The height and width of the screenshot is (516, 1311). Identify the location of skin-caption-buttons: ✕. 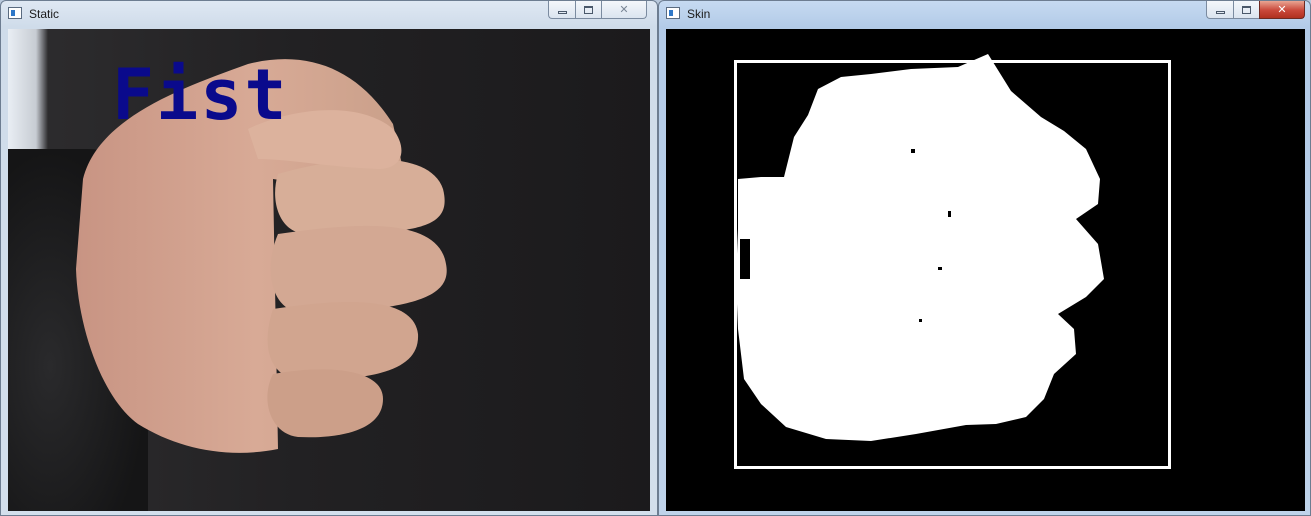
(1255, 10).